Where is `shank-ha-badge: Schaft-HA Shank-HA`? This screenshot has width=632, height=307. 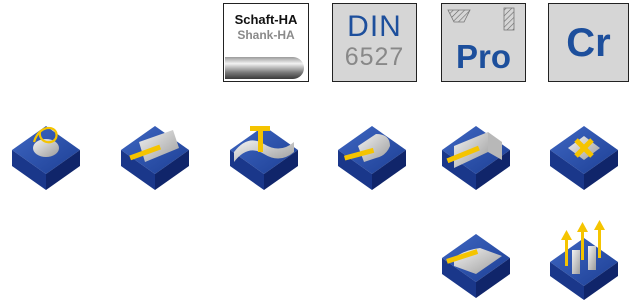 shank-ha-badge: Schaft-HA Shank-HA is located at coordinates (266, 42).